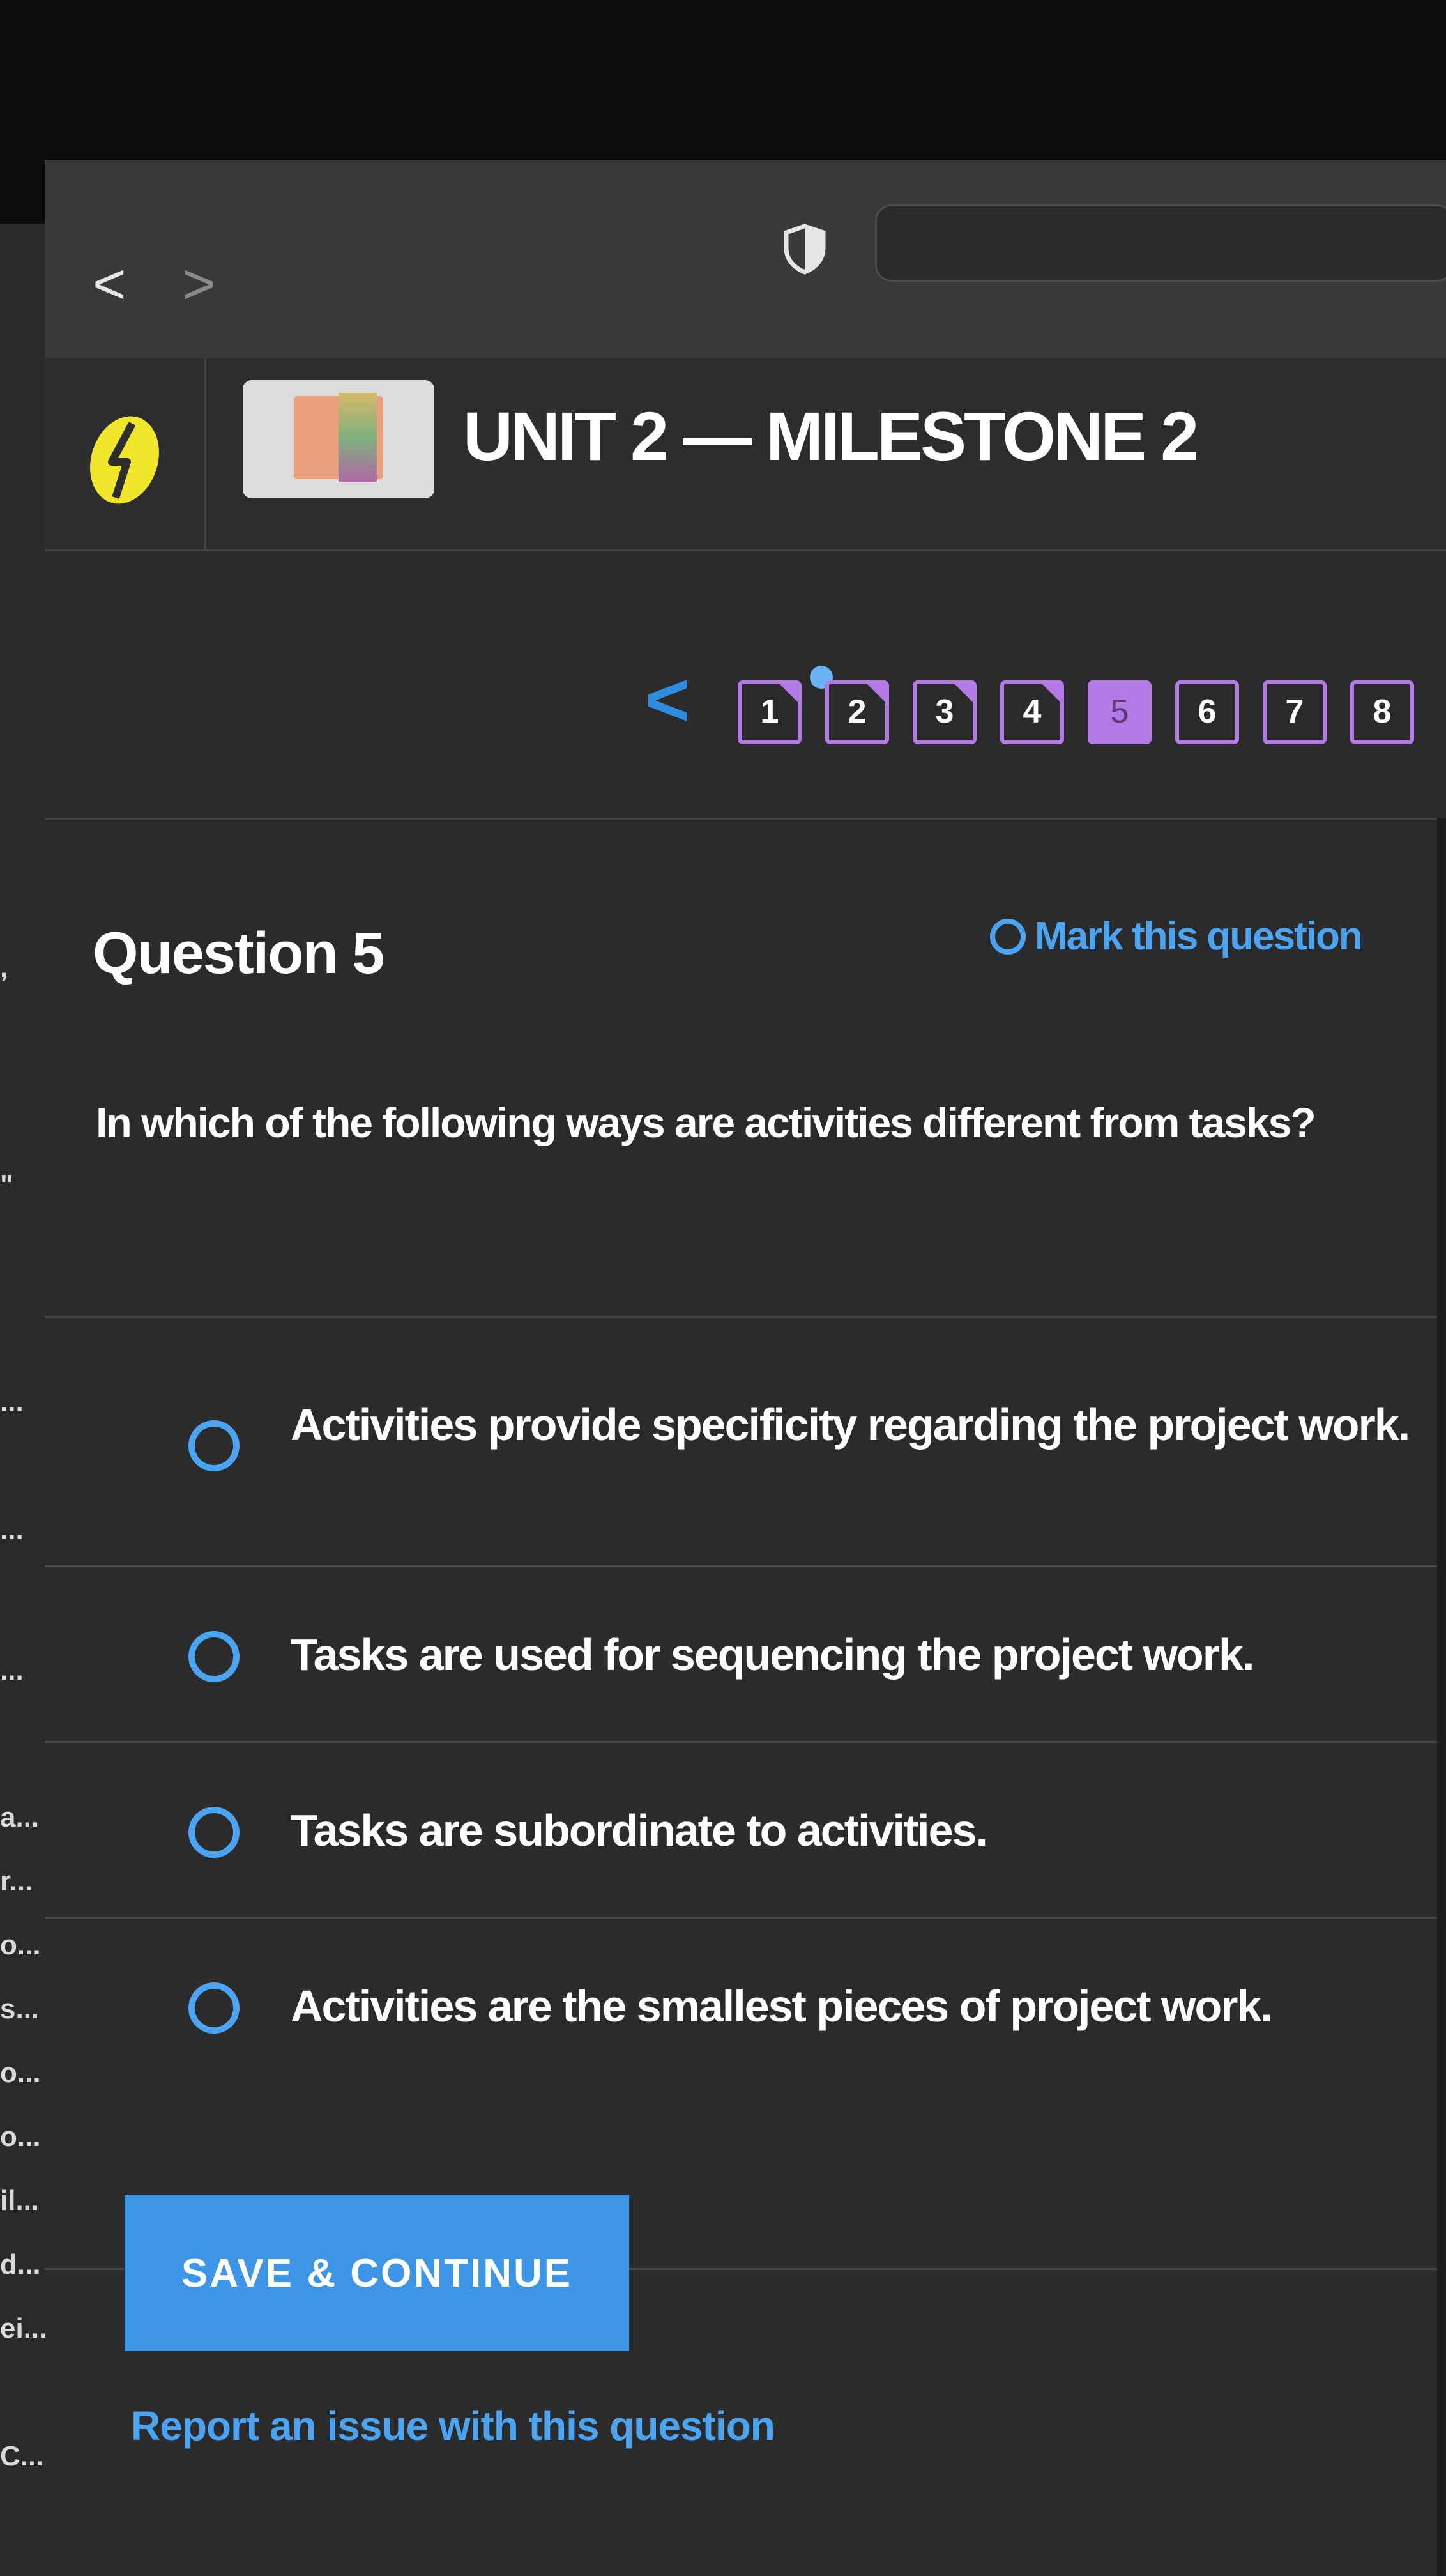 The image size is (1446, 2576). Describe the element at coordinates (1008, 936) in the screenshot. I see `circle-outline-icon` at that location.